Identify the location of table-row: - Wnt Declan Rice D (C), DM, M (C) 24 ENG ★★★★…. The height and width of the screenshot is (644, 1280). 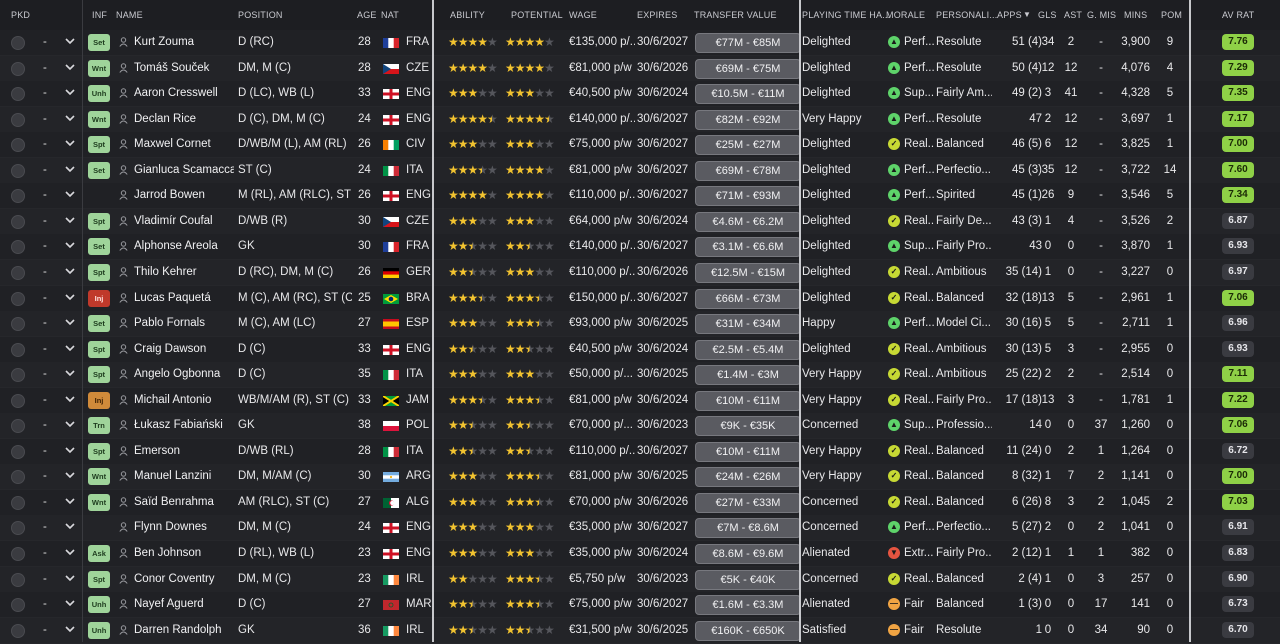
(640, 119).